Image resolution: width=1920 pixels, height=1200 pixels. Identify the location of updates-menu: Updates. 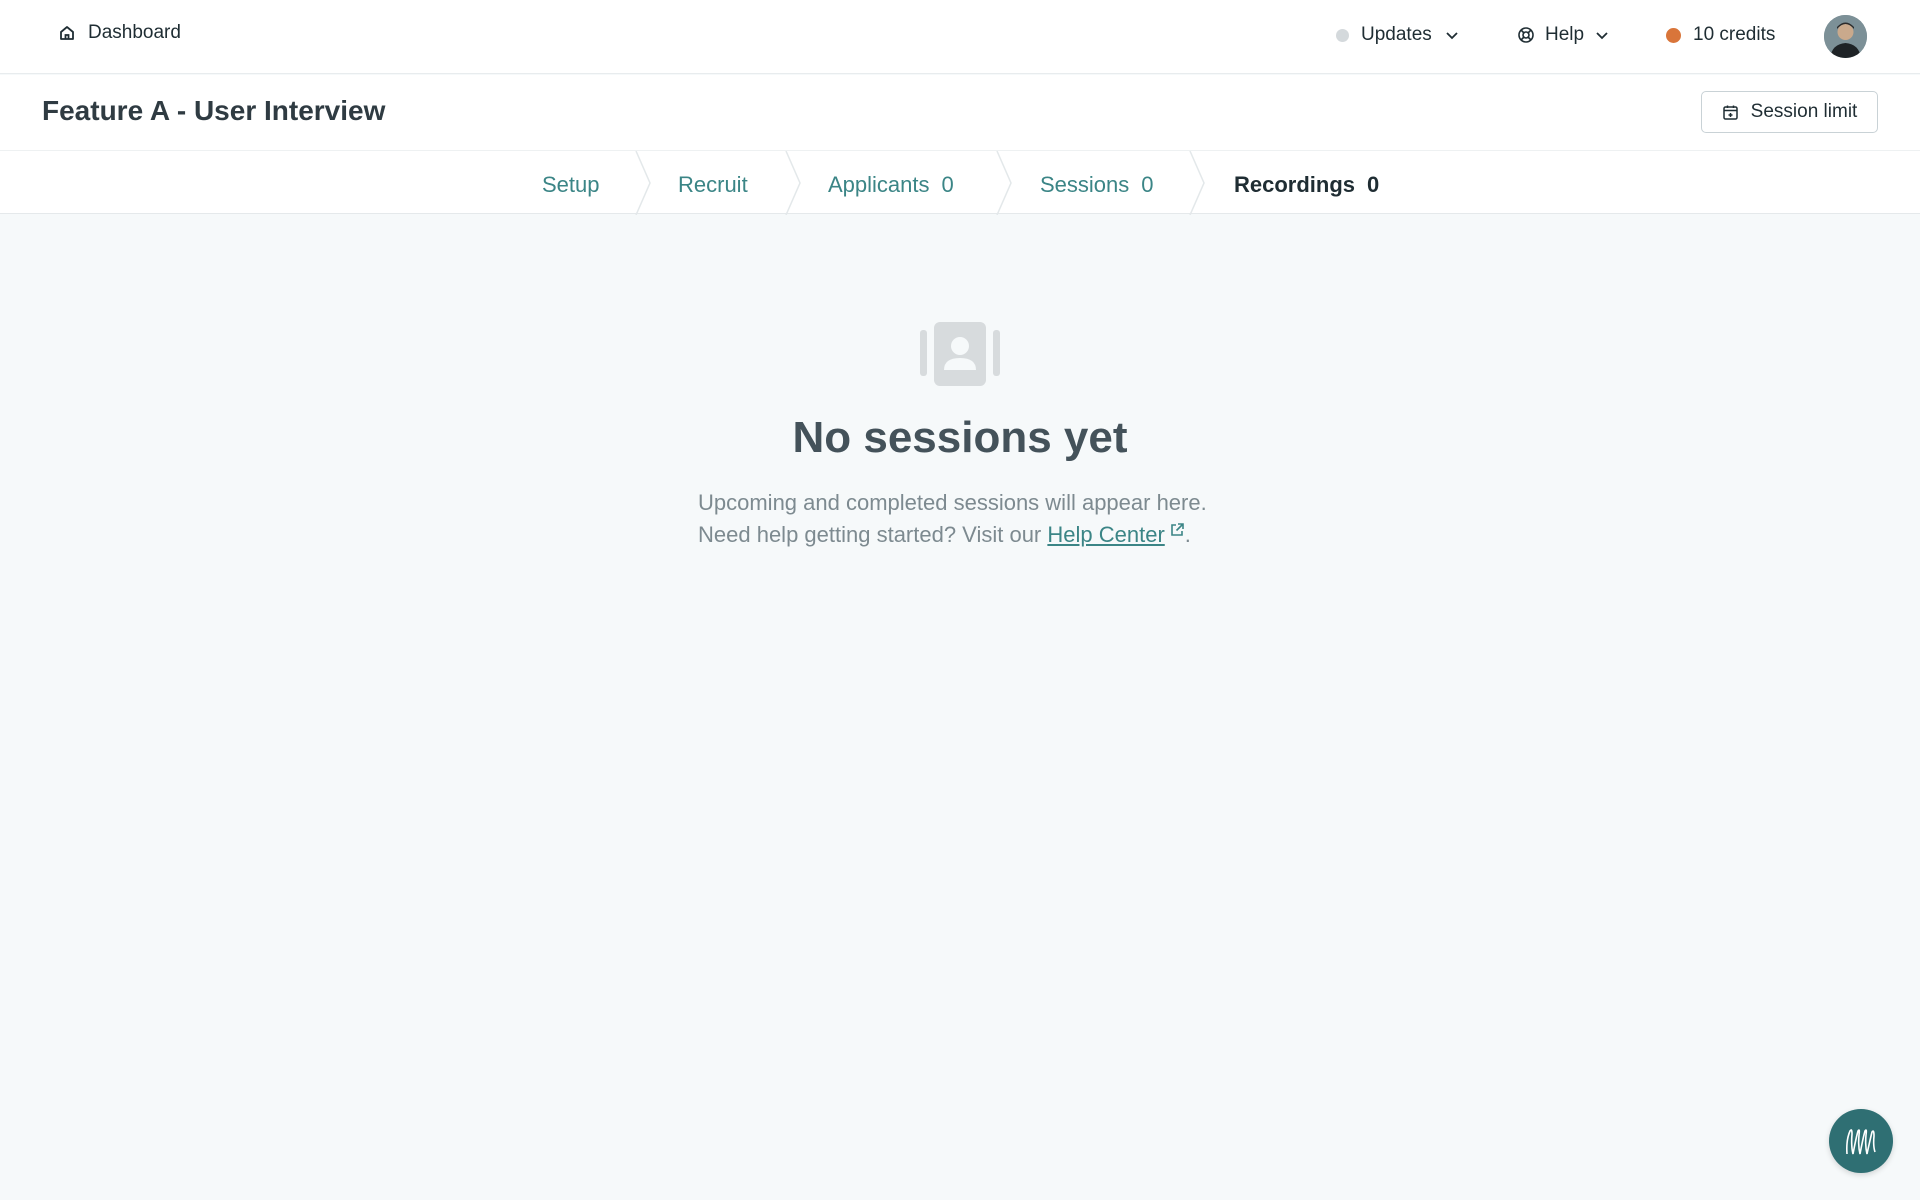
(1398, 35).